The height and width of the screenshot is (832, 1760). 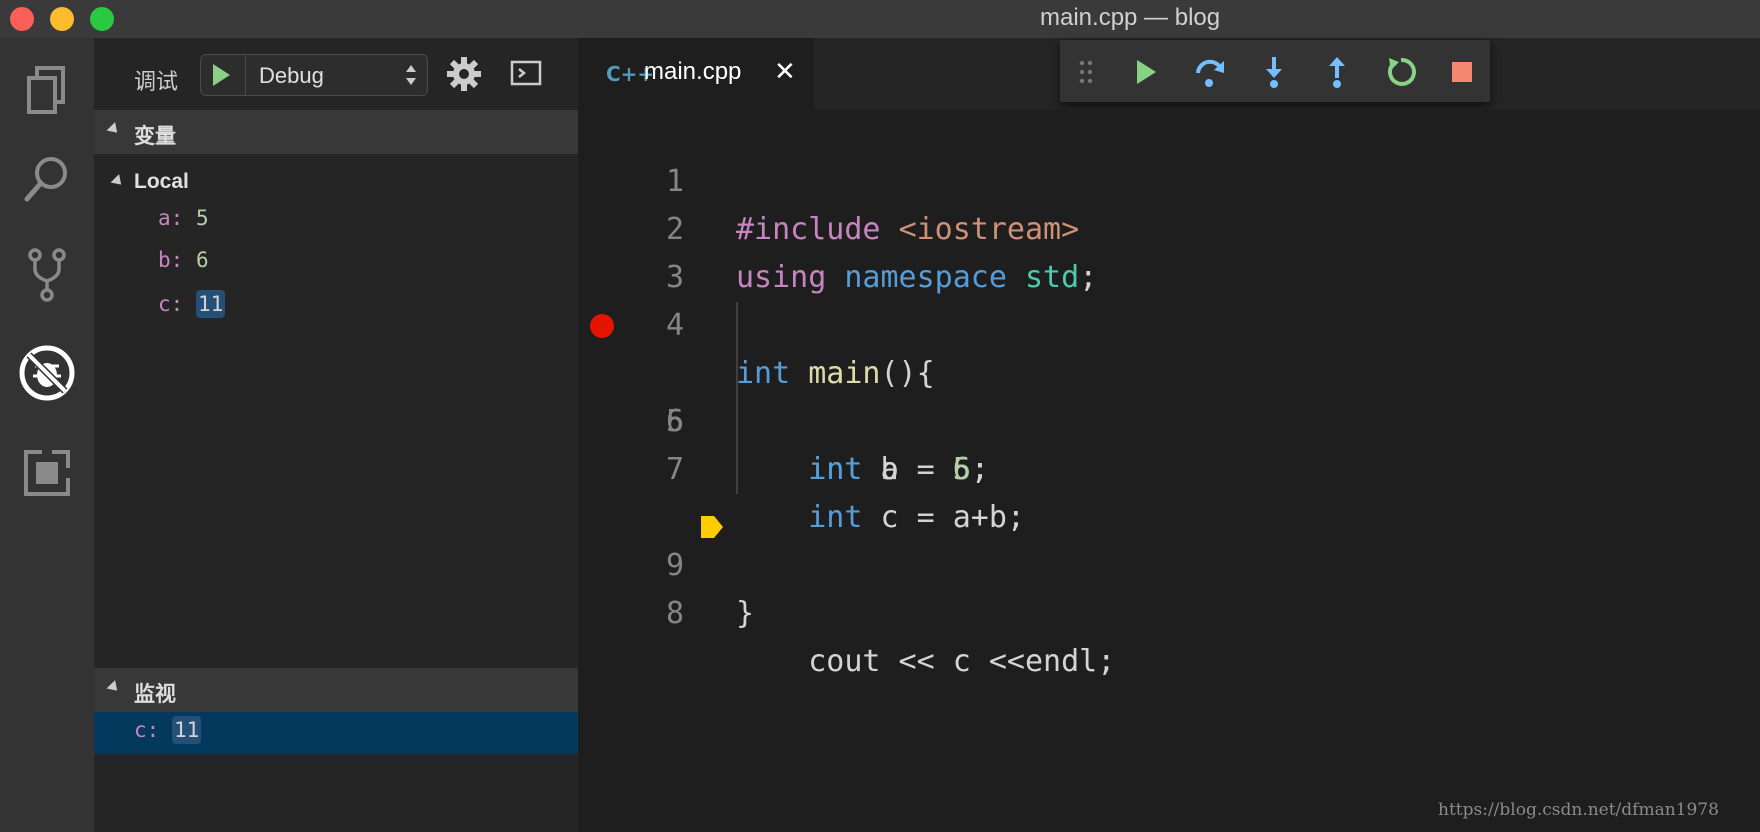 I want to click on variable-name: a:, so click(x=171, y=218).